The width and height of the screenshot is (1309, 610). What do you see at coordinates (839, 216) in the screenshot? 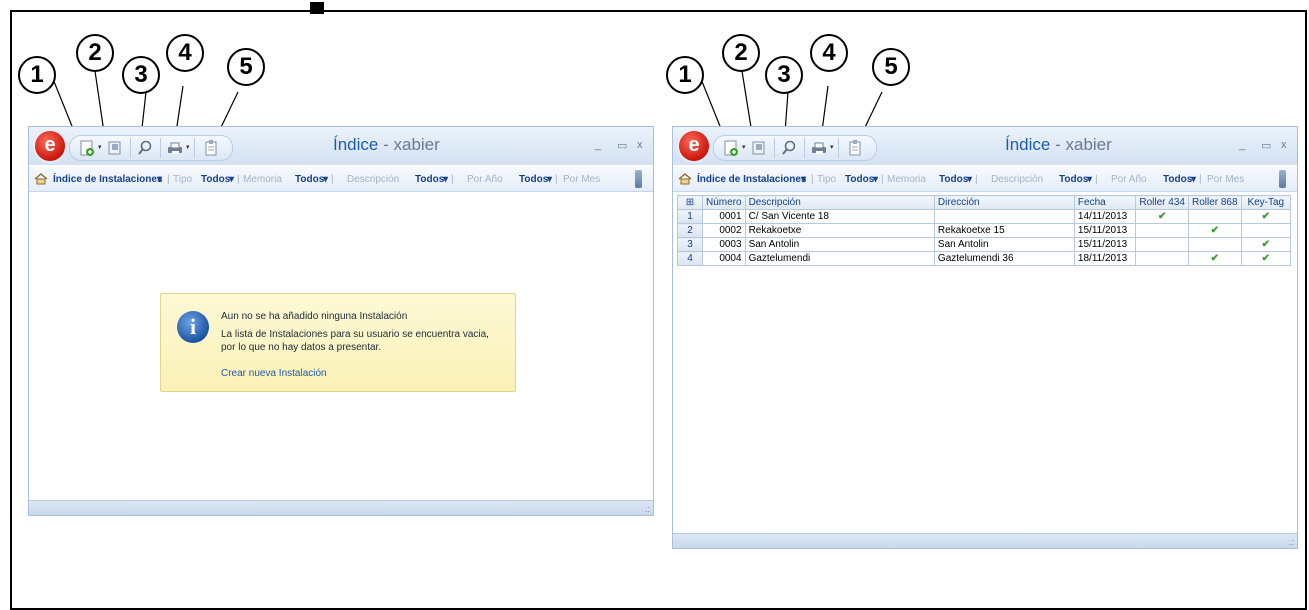
I see `cell-descripcion: C/ San Vicente 18` at bounding box center [839, 216].